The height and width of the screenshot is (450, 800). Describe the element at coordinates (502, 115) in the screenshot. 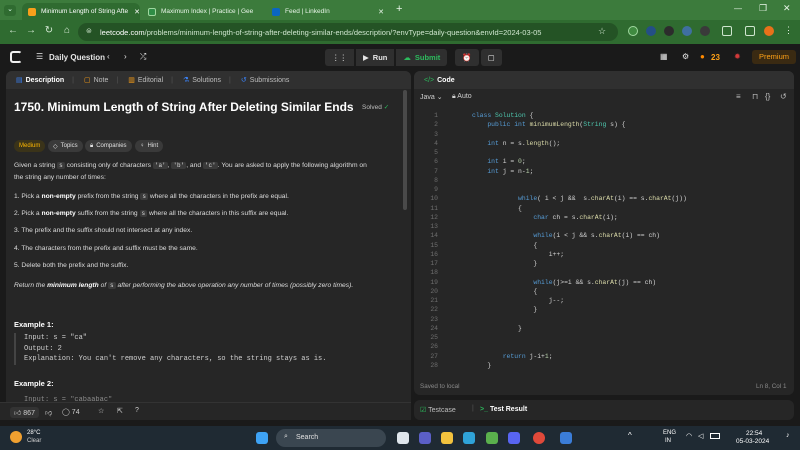

I see `code-line: class Solution {` at that location.